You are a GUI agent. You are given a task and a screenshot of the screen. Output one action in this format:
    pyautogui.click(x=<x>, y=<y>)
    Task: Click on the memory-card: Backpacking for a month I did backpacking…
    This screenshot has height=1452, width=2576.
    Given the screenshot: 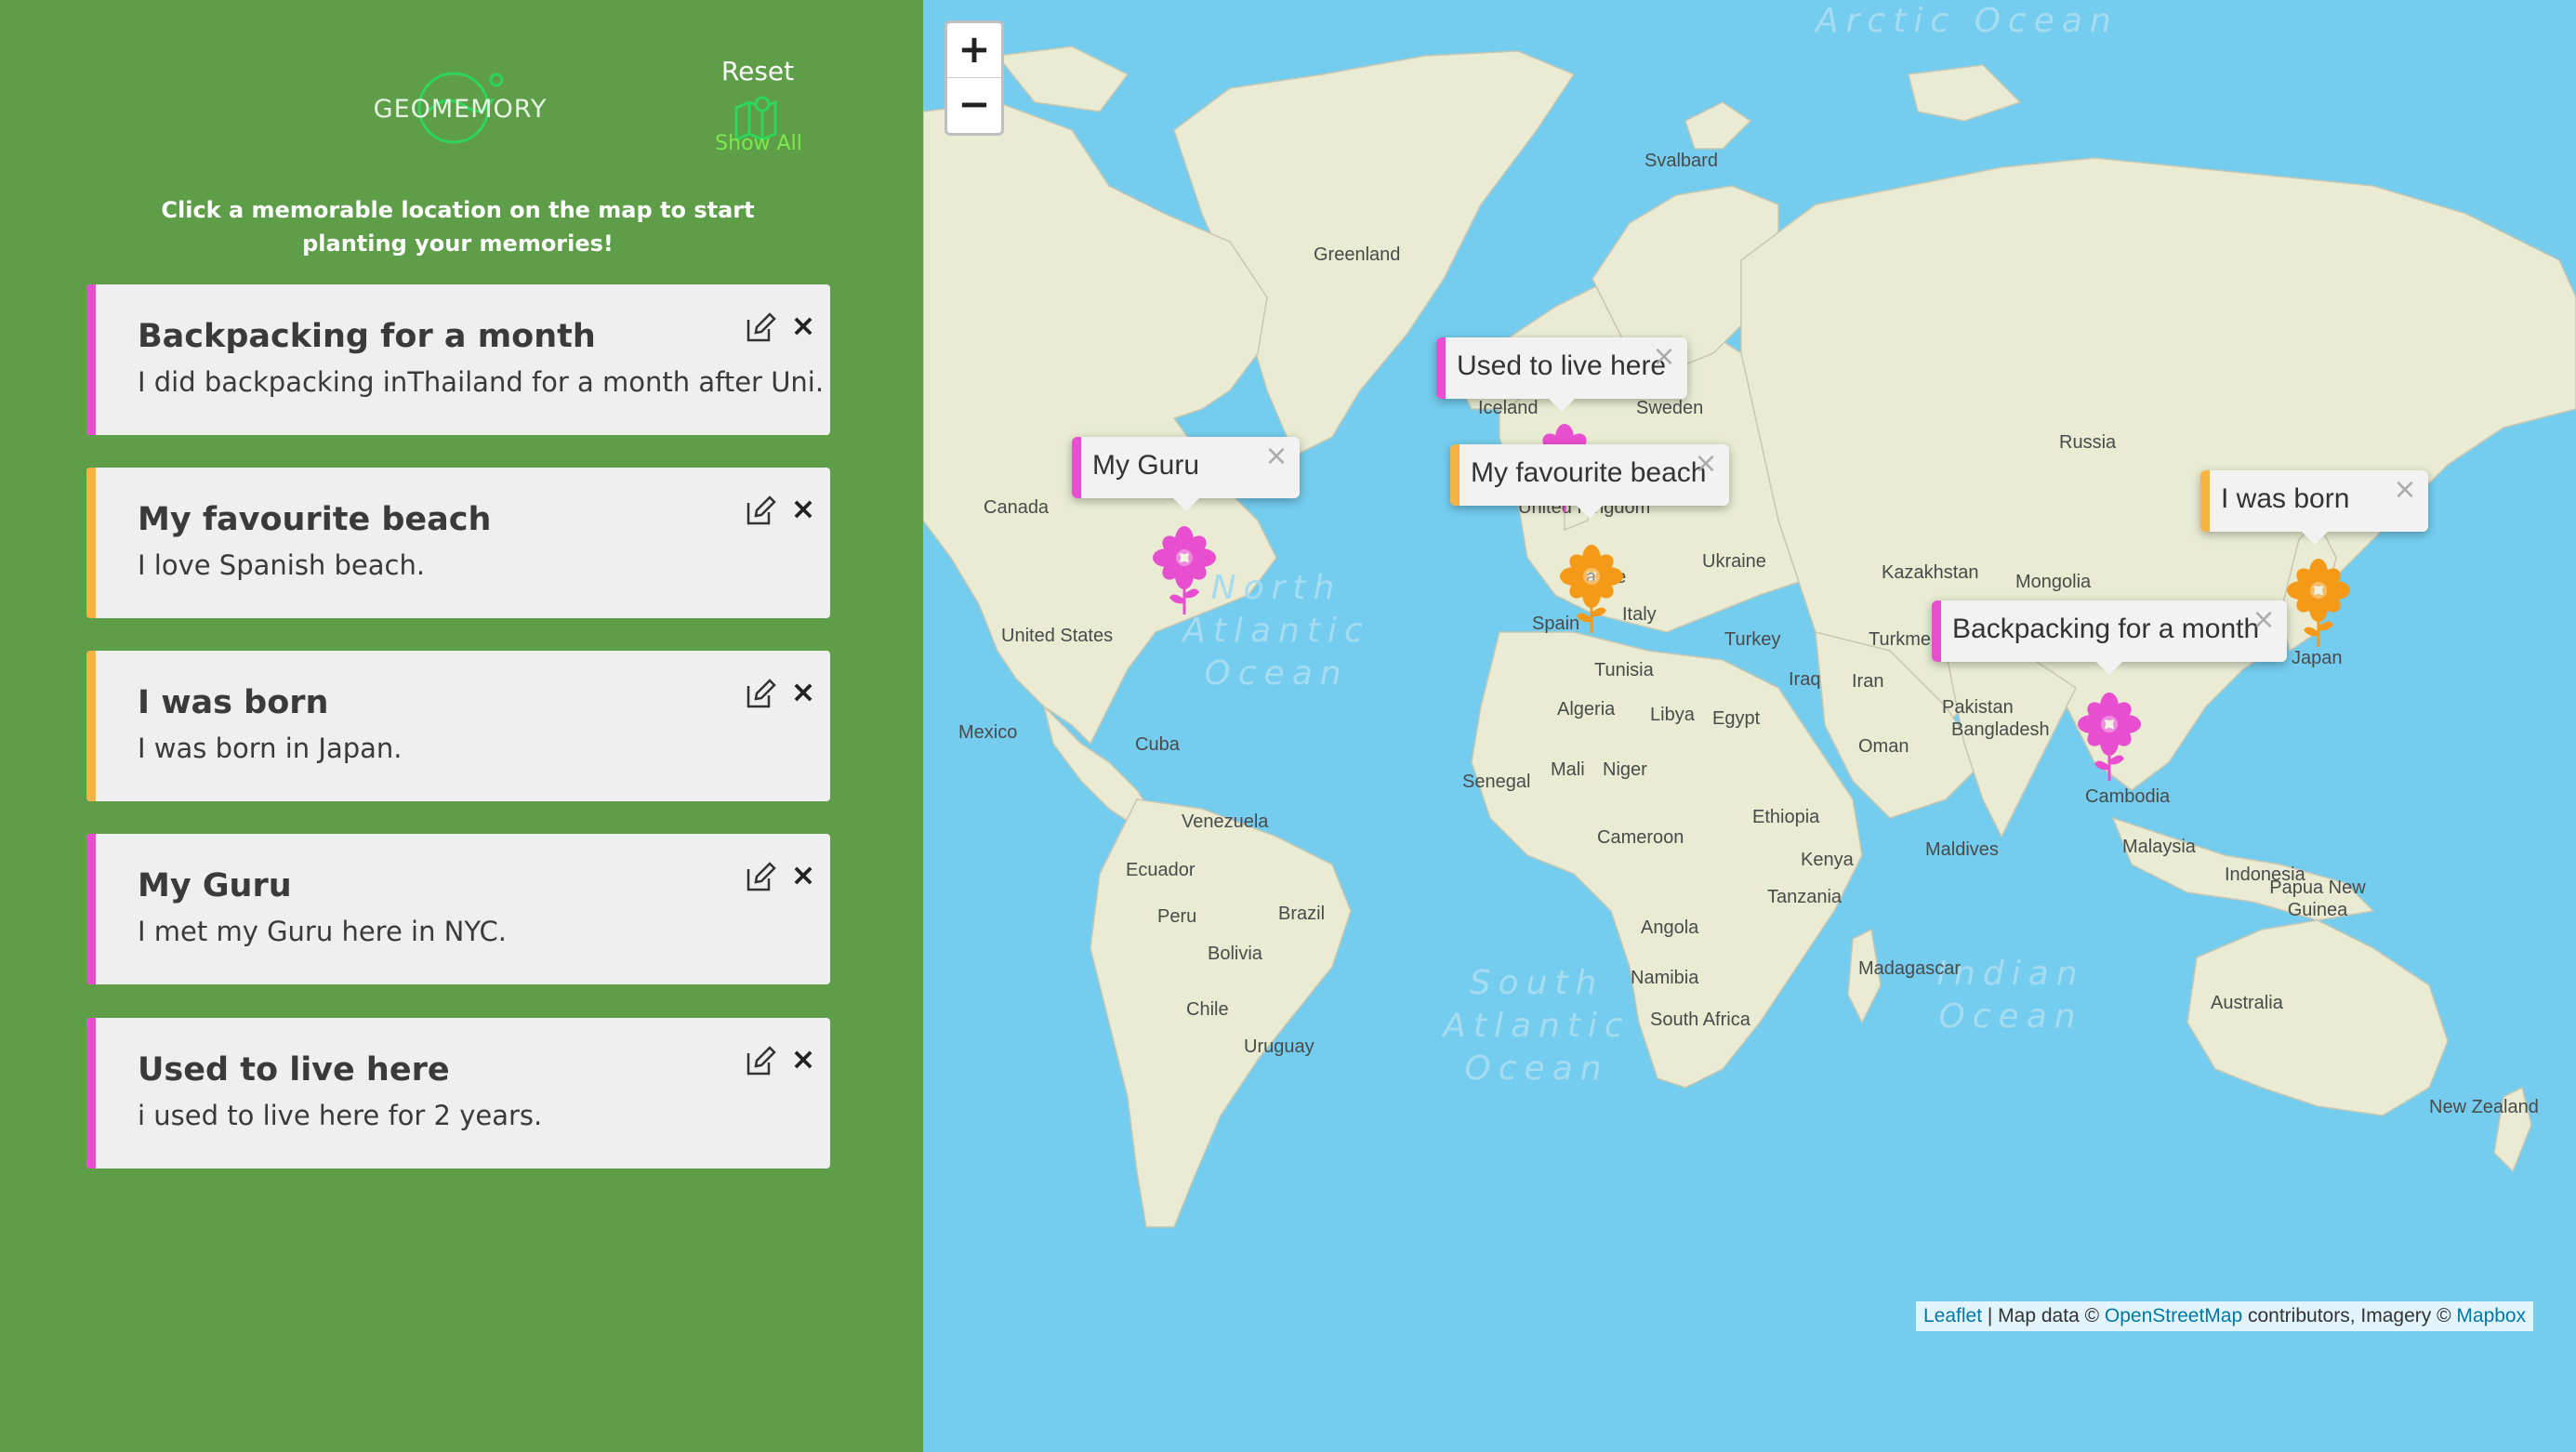 What is the action you would take?
    pyautogui.click(x=458, y=359)
    